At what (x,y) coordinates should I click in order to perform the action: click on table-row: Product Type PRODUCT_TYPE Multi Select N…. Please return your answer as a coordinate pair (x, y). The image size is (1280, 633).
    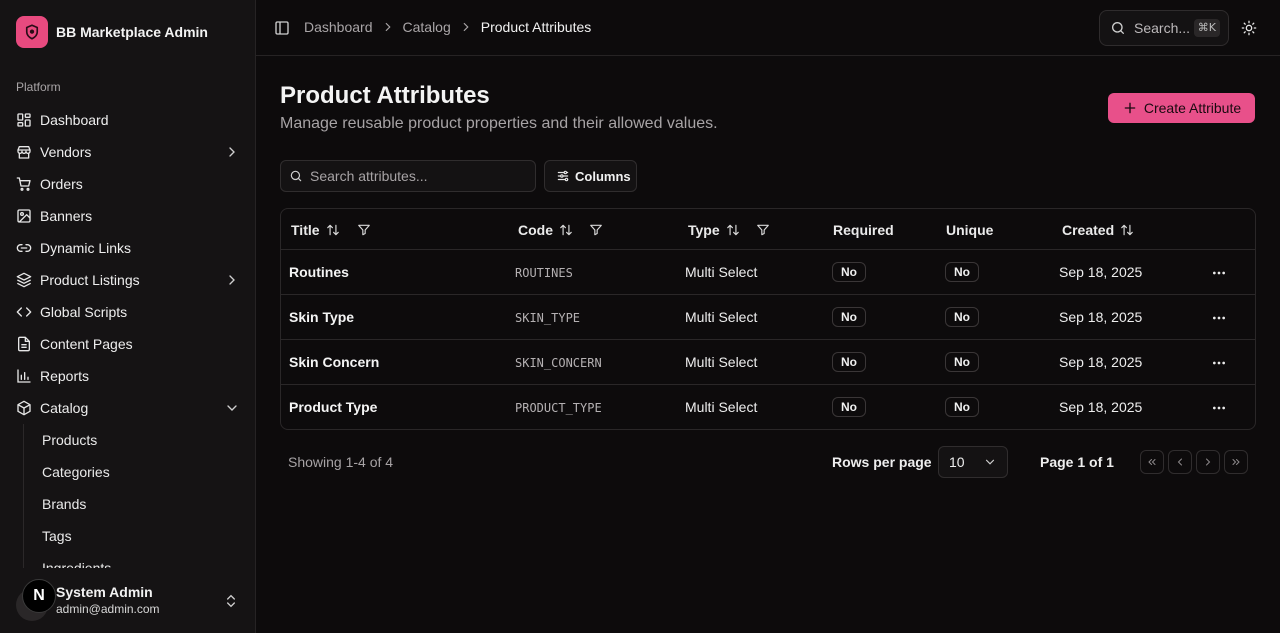
    Looking at the image, I should click on (768, 407).